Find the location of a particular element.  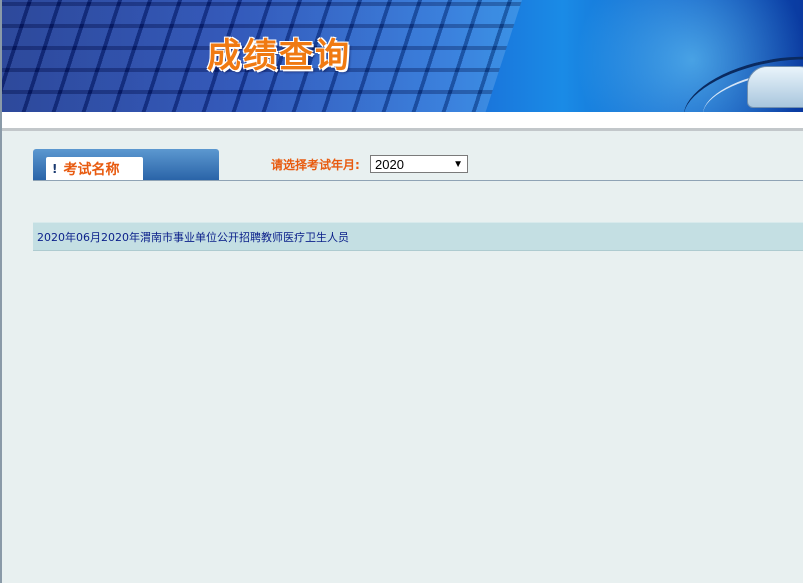

exclamation-icon: ! is located at coordinates (55, 168).